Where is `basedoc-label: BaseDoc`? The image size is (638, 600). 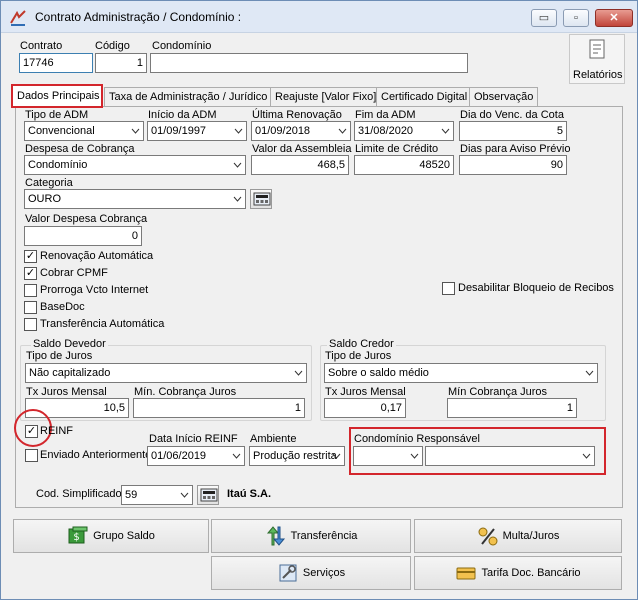 basedoc-label: BaseDoc is located at coordinates (62, 307).